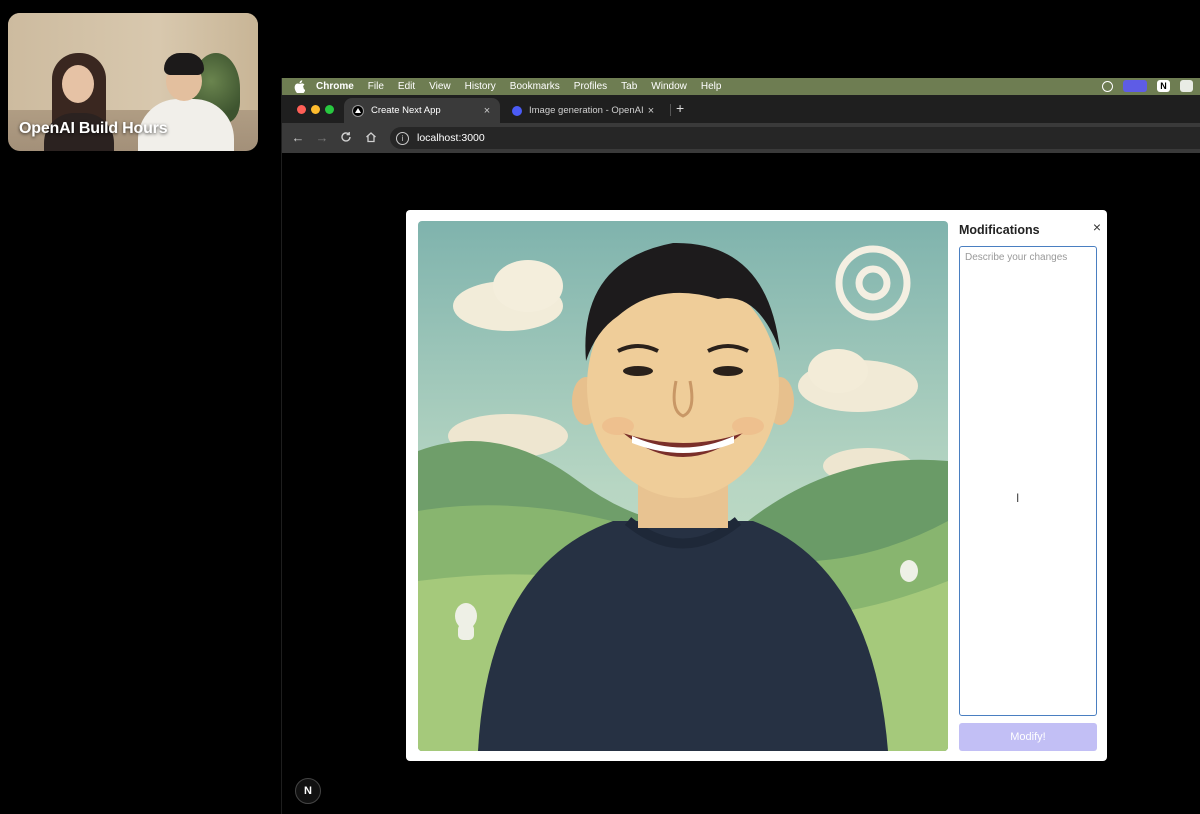 Image resolution: width=1200 pixels, height=814 pixels. I want to click on tab-create-next-app: Create Next App ×, so click(422, 110).